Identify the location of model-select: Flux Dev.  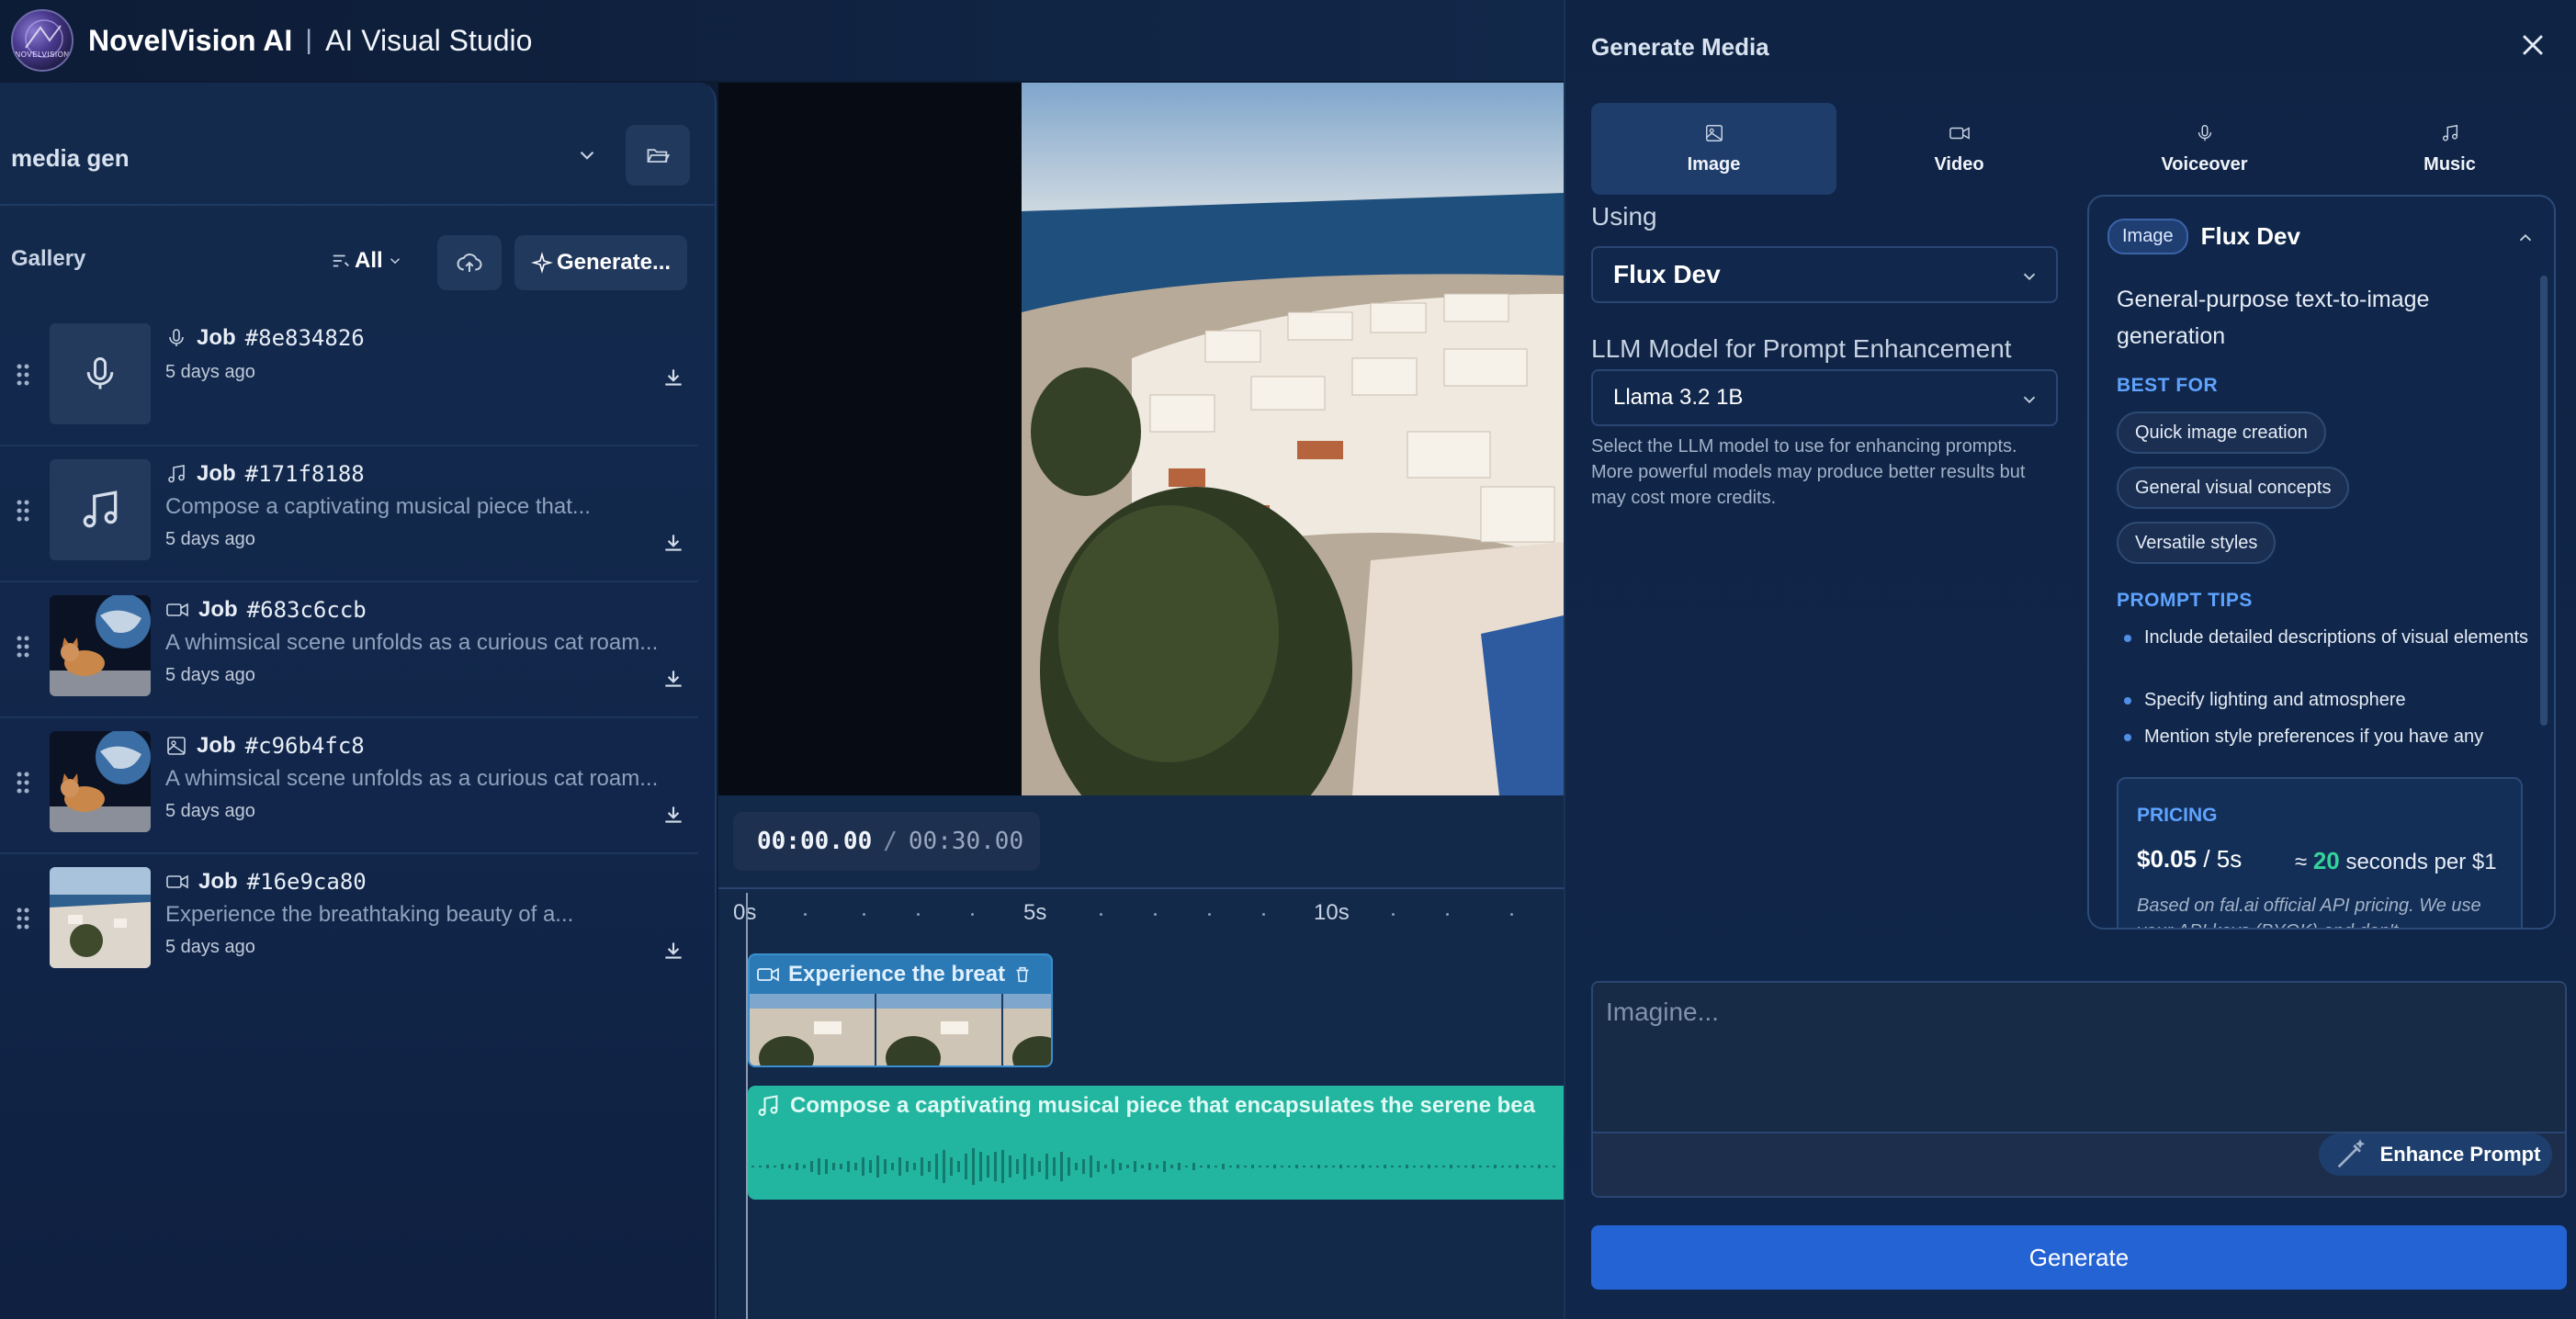
(1824, 274).